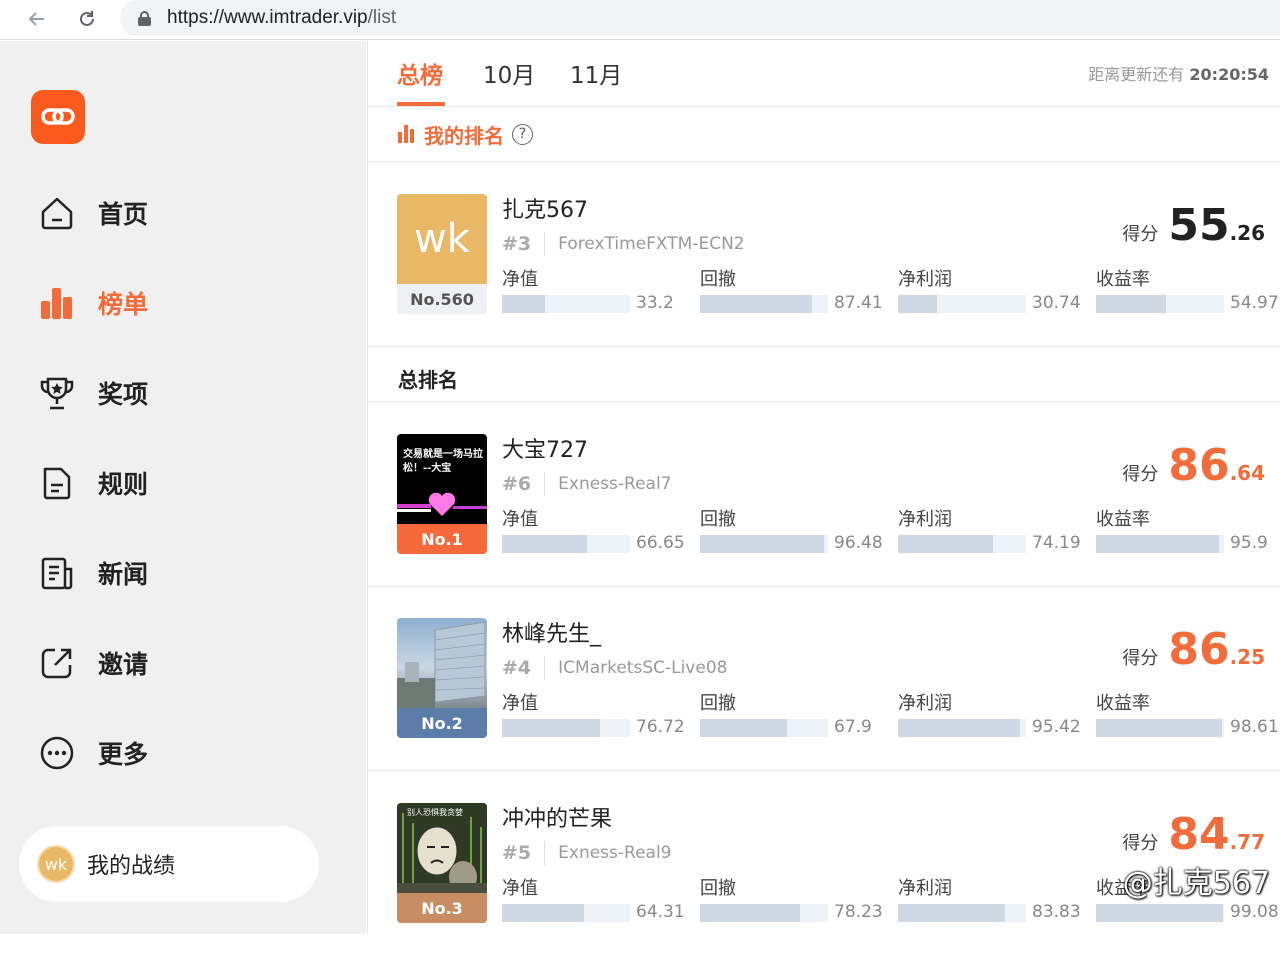 This screenshot has height=955, width=1280. Describe the element at coordinates (464, 135) in the screenshot. I see `my-rank-title: 我的排名` at that location.